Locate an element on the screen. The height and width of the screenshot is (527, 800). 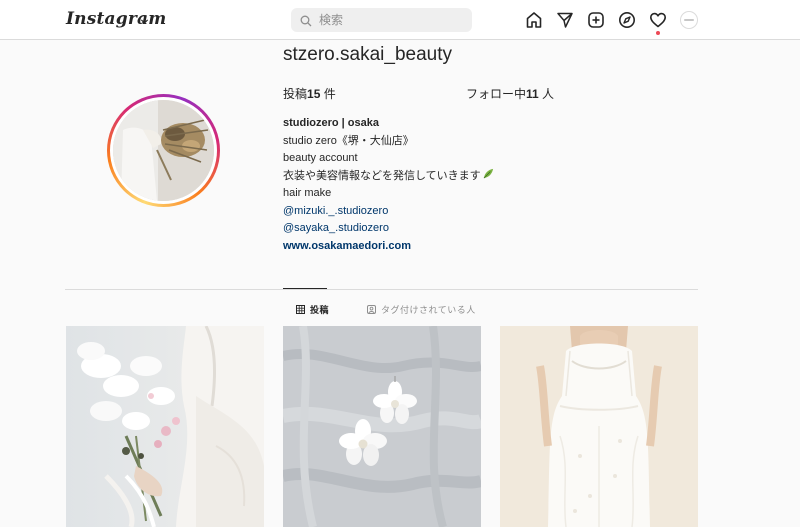
instagram-logo: Instagram is located at coordinates (116, 19).